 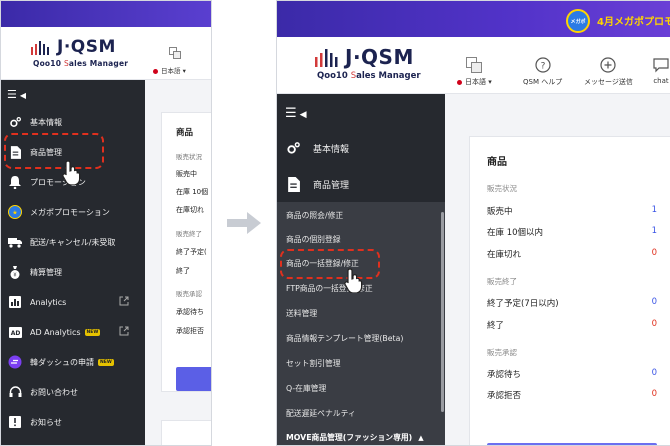 I want to click on submenu-item-individual-registration: 商品の個別登録, so click(x=313, y=239).